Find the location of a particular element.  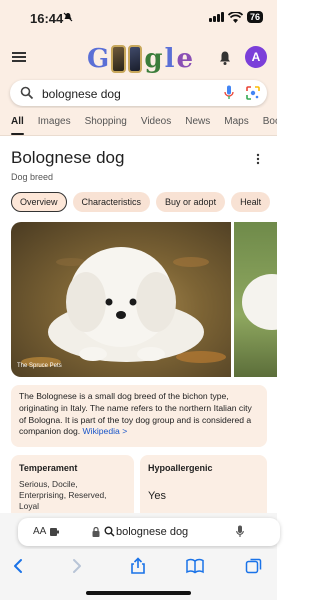

wikipedia-link: Wikipedia > is located at coordinates (105, 431).